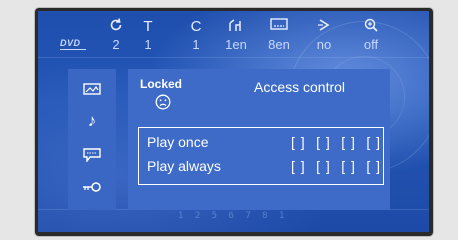 The image size is (458, 240). I want to click on menu-item-audio: 1en, so click(236, 35).